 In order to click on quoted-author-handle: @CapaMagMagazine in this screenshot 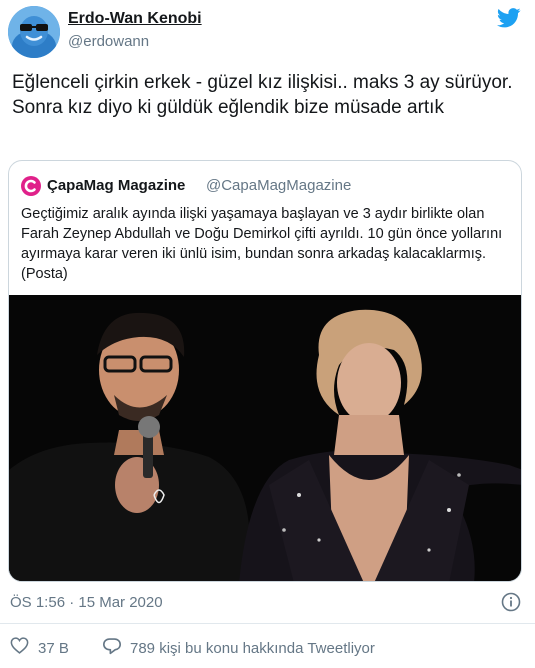, I will do `click(279, 185)`.